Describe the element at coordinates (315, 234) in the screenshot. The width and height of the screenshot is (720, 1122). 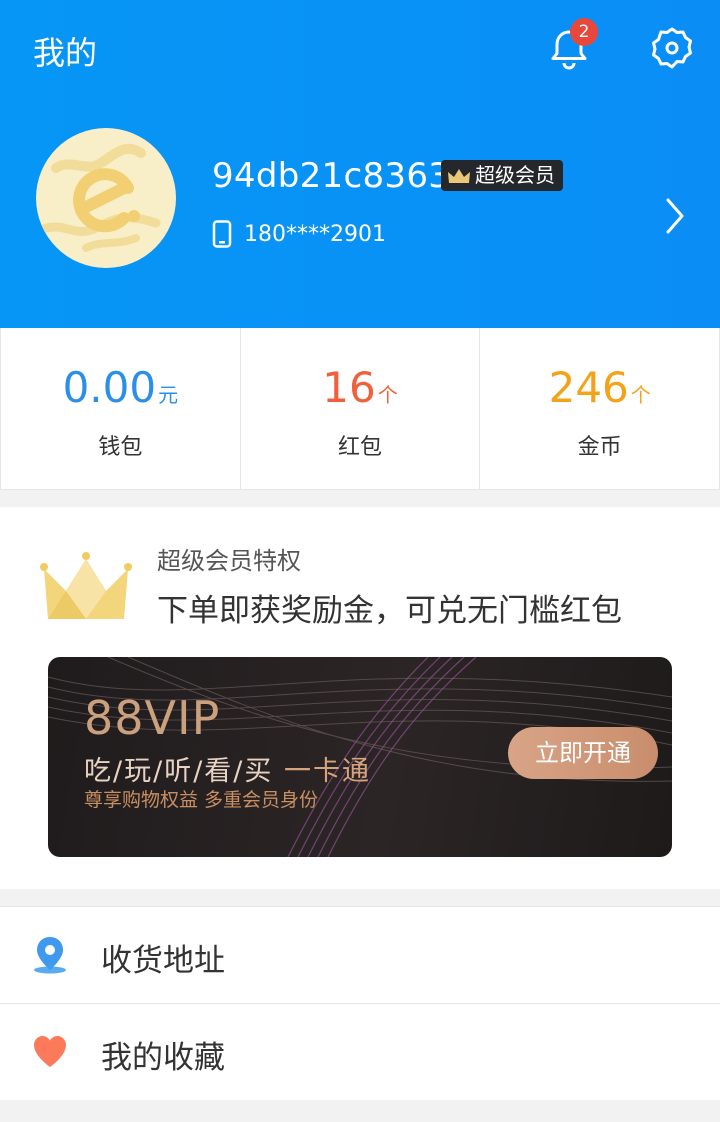
I see `phone-number: 180****2901` at that location.